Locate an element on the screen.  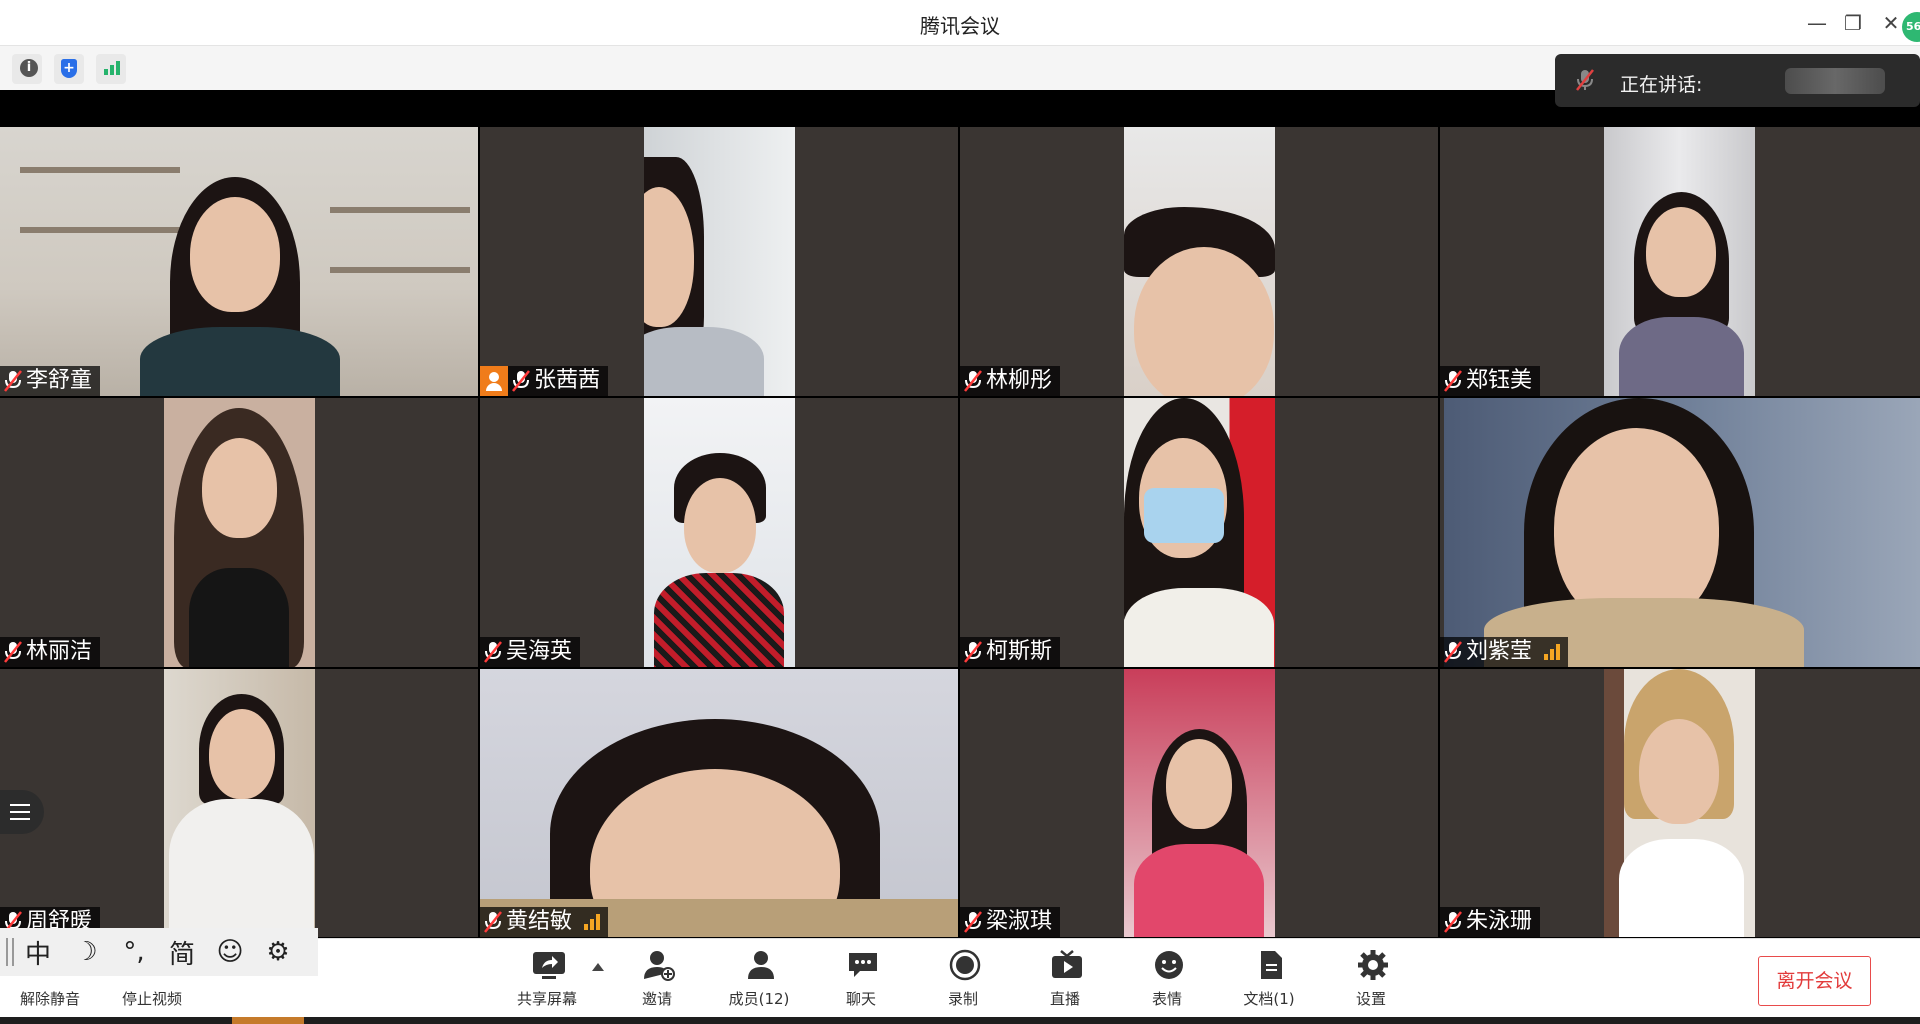
record-label: 录制 is located at coordinates (962, 999).